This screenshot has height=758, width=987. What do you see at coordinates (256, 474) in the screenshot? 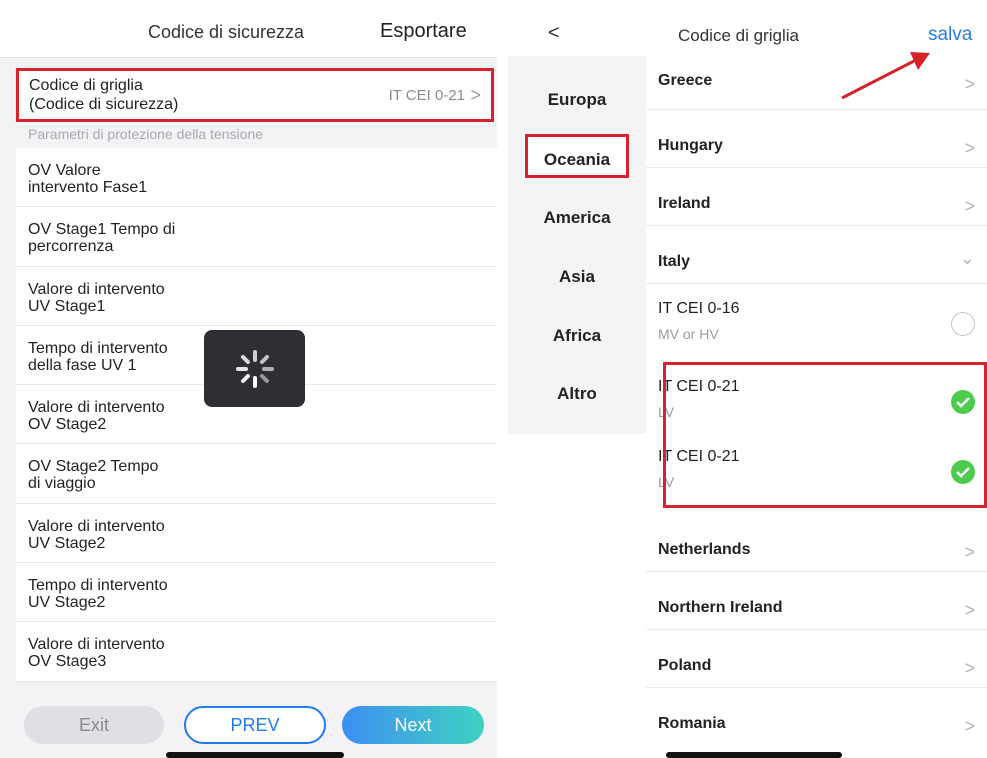
I see `parameter-row: OV Stage2 Tempo di viaggio` at bounding box center [256, 474].